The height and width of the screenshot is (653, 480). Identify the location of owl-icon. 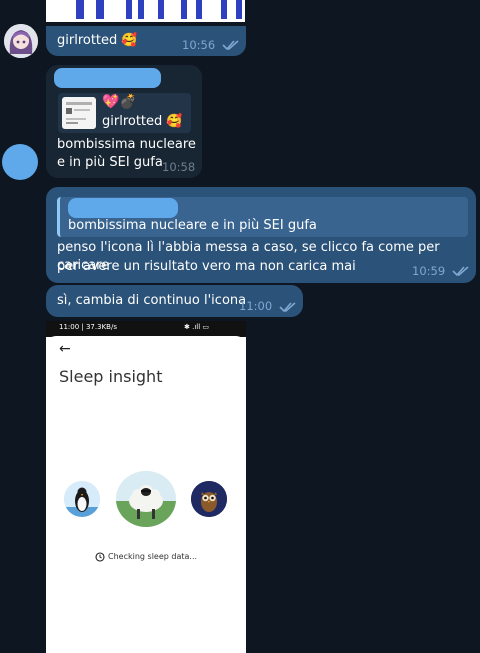
(209, 499).